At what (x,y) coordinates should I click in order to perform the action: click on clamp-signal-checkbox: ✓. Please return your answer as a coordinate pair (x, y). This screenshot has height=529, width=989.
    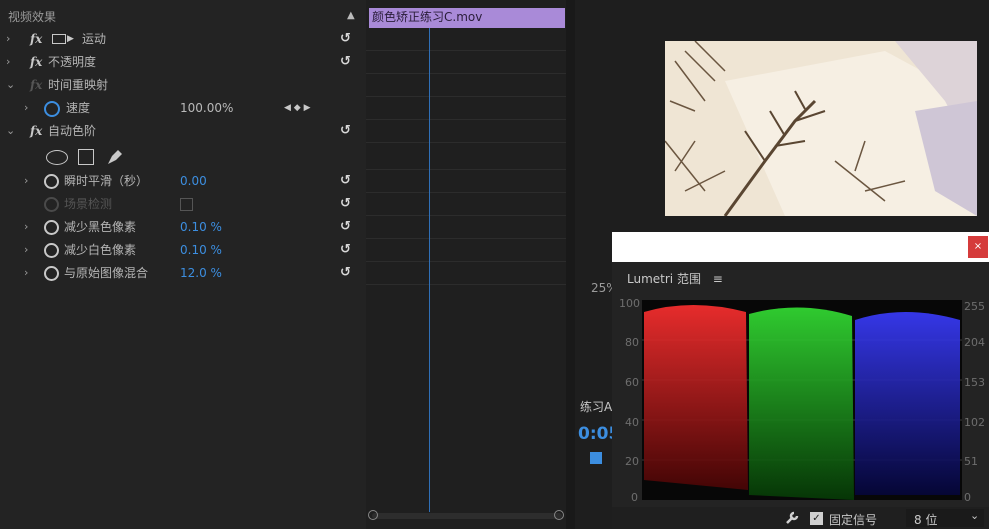
    Looking at the image, I should click on (816, 518).